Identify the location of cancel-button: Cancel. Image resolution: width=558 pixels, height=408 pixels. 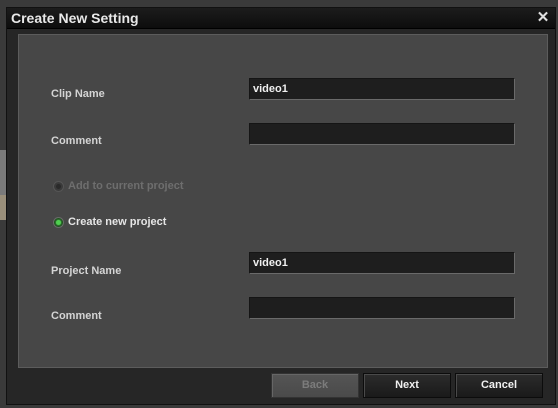
(499, 385).